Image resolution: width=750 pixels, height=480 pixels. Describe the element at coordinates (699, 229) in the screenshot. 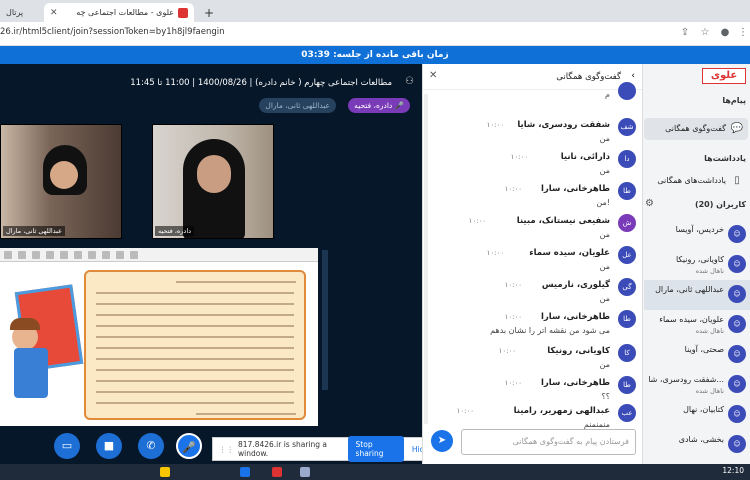

I see `user-name: خردیس، آویسا` at that location.